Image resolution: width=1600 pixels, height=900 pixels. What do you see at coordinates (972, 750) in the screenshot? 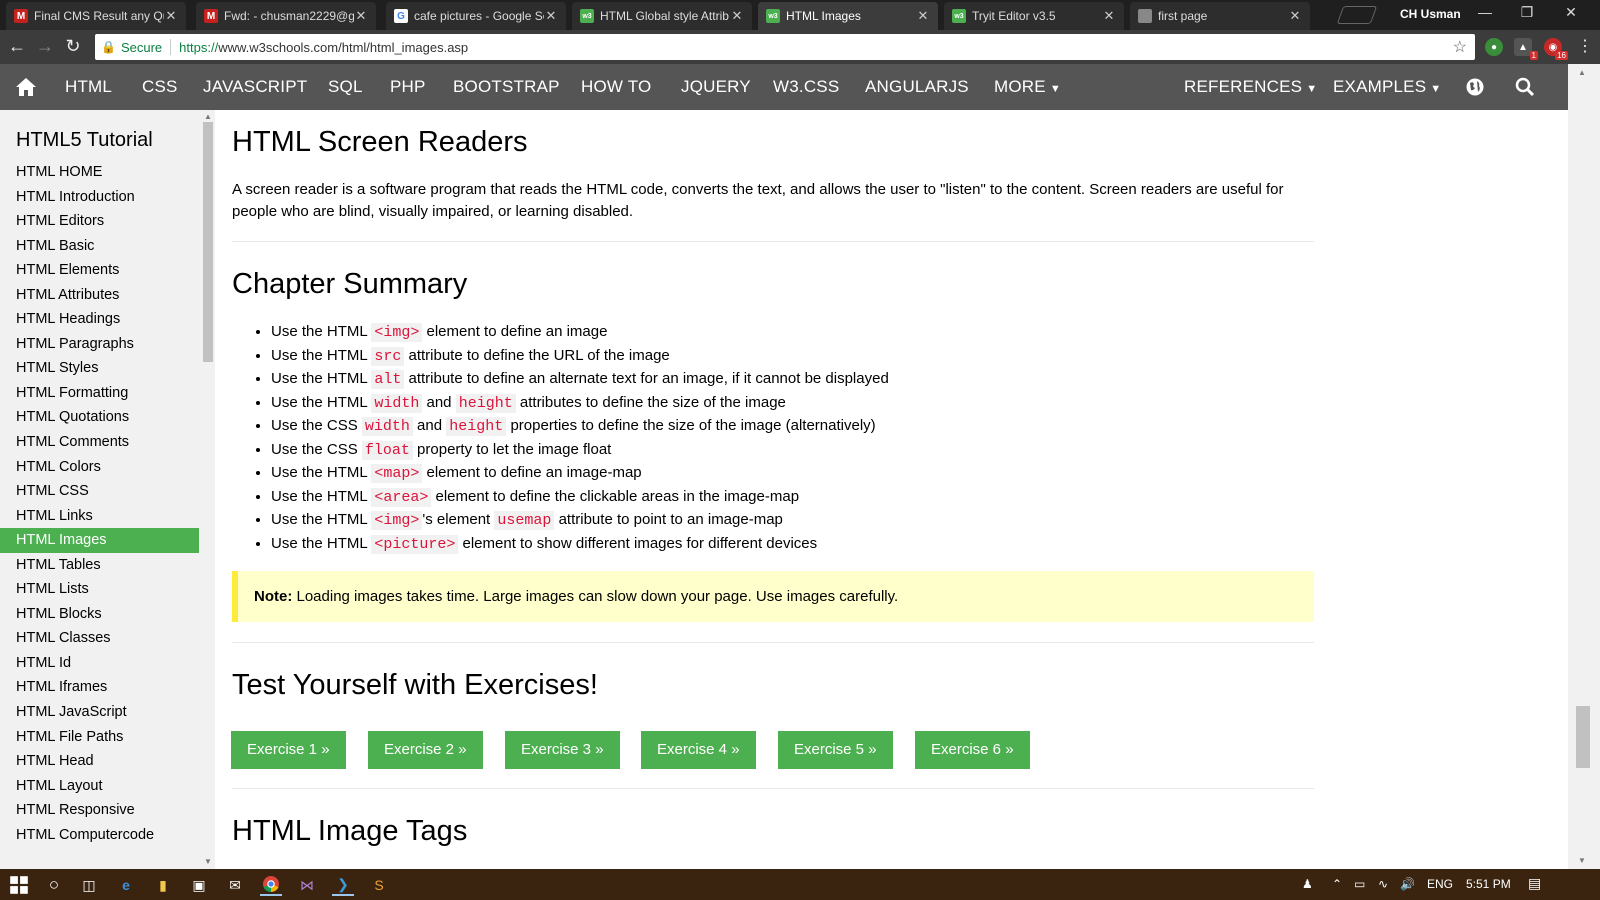
I see `exercise-6-button: Exercise 6 »` at bounding box center [972, 750].